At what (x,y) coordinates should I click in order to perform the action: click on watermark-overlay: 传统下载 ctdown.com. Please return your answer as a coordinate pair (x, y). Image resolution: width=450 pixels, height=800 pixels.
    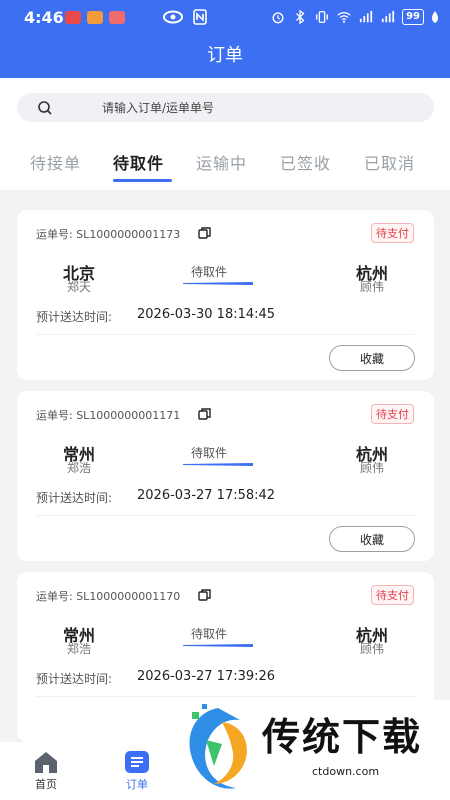
    Looking at the image, I should click on (313, 750).